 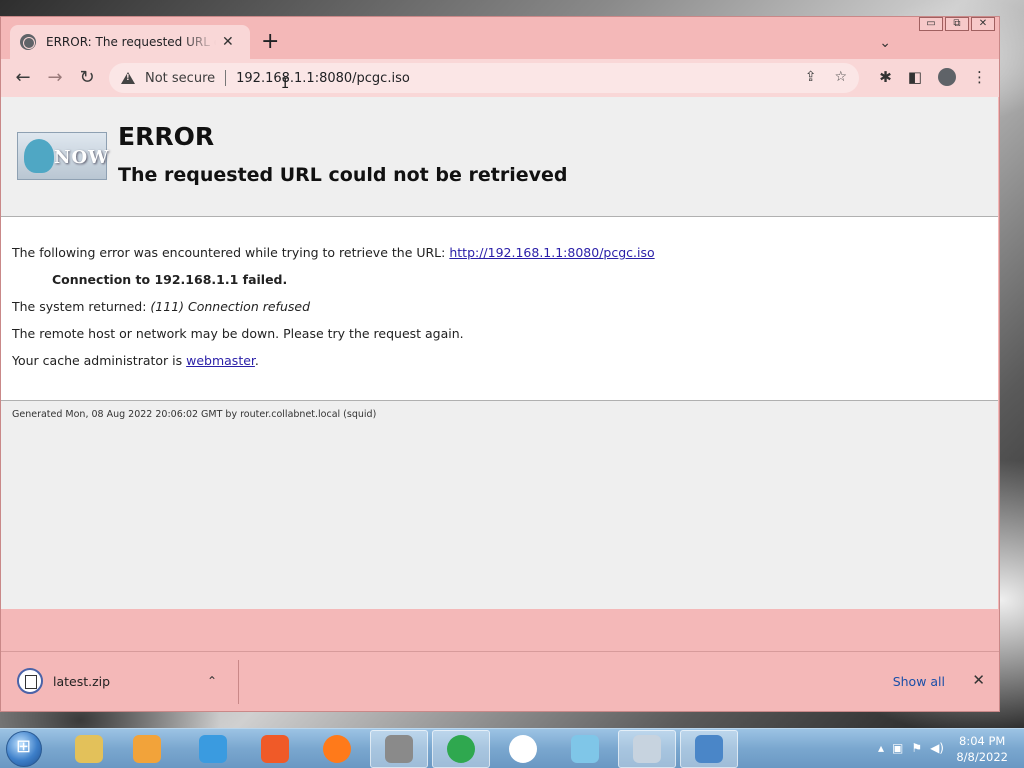 I want to click on system-returned-label: The system returned:, so click(x=81, y=306).